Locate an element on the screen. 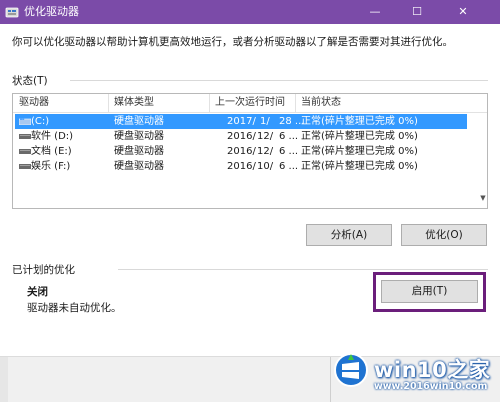  minimize-icon: — is located at coordinates (375, 11).